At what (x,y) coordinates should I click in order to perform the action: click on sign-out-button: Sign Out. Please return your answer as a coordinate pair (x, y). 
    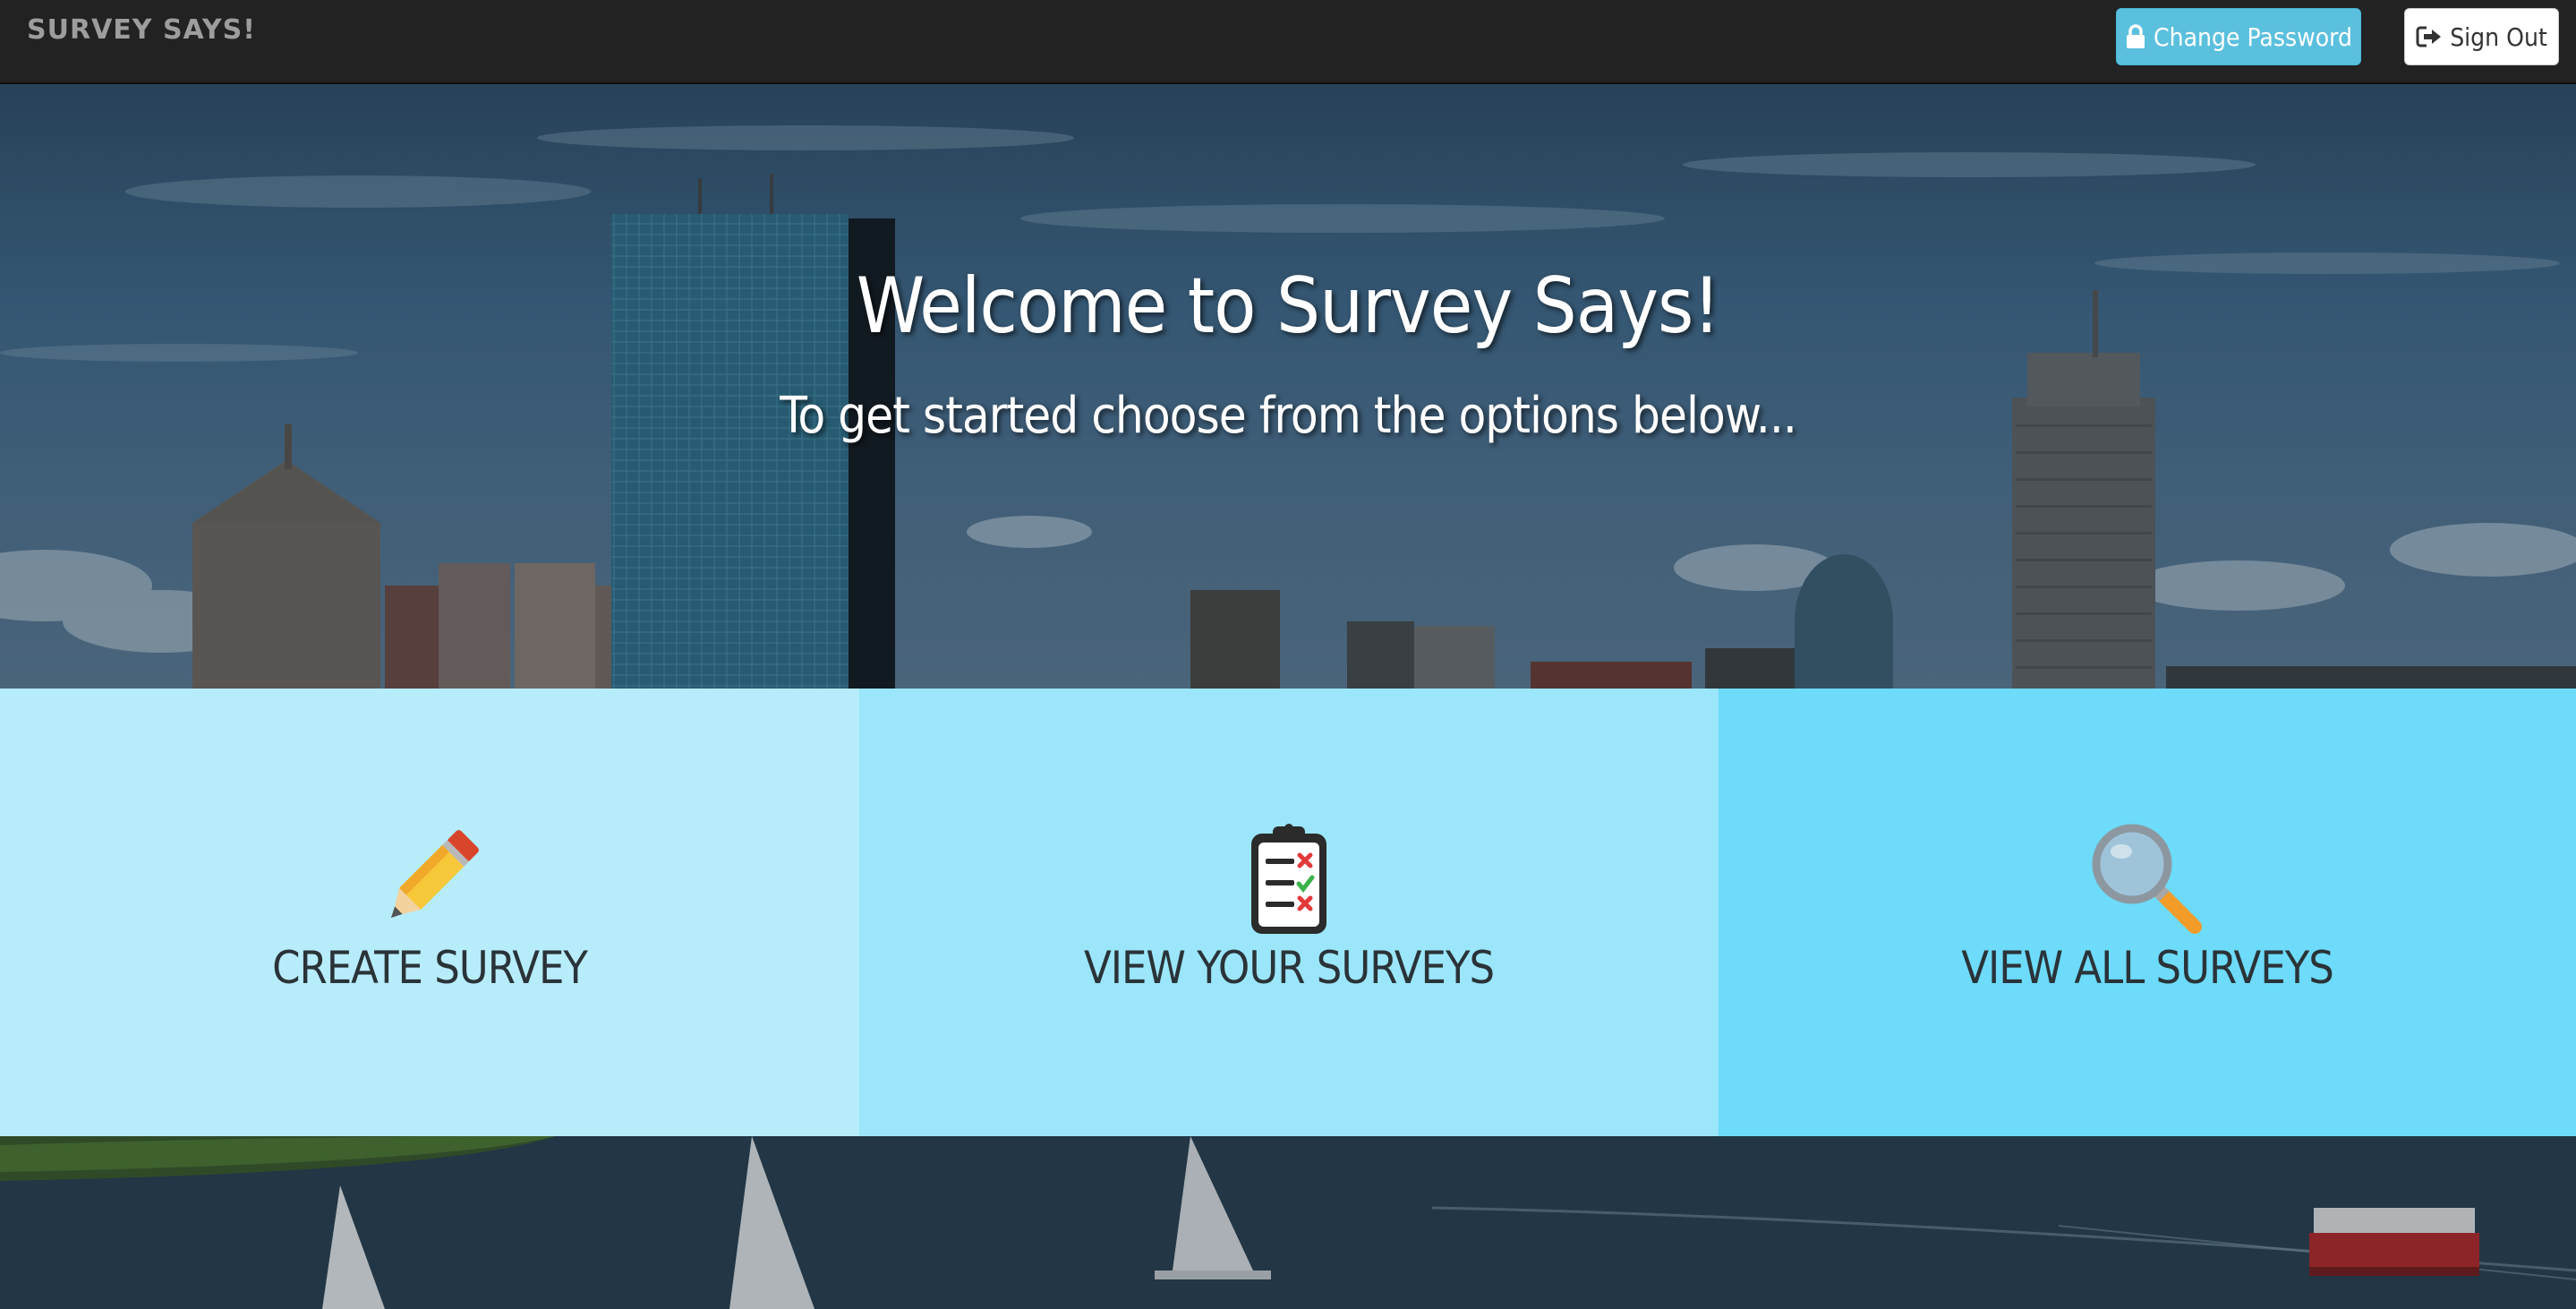
    Looking at the image, I should click on (2481, 36).